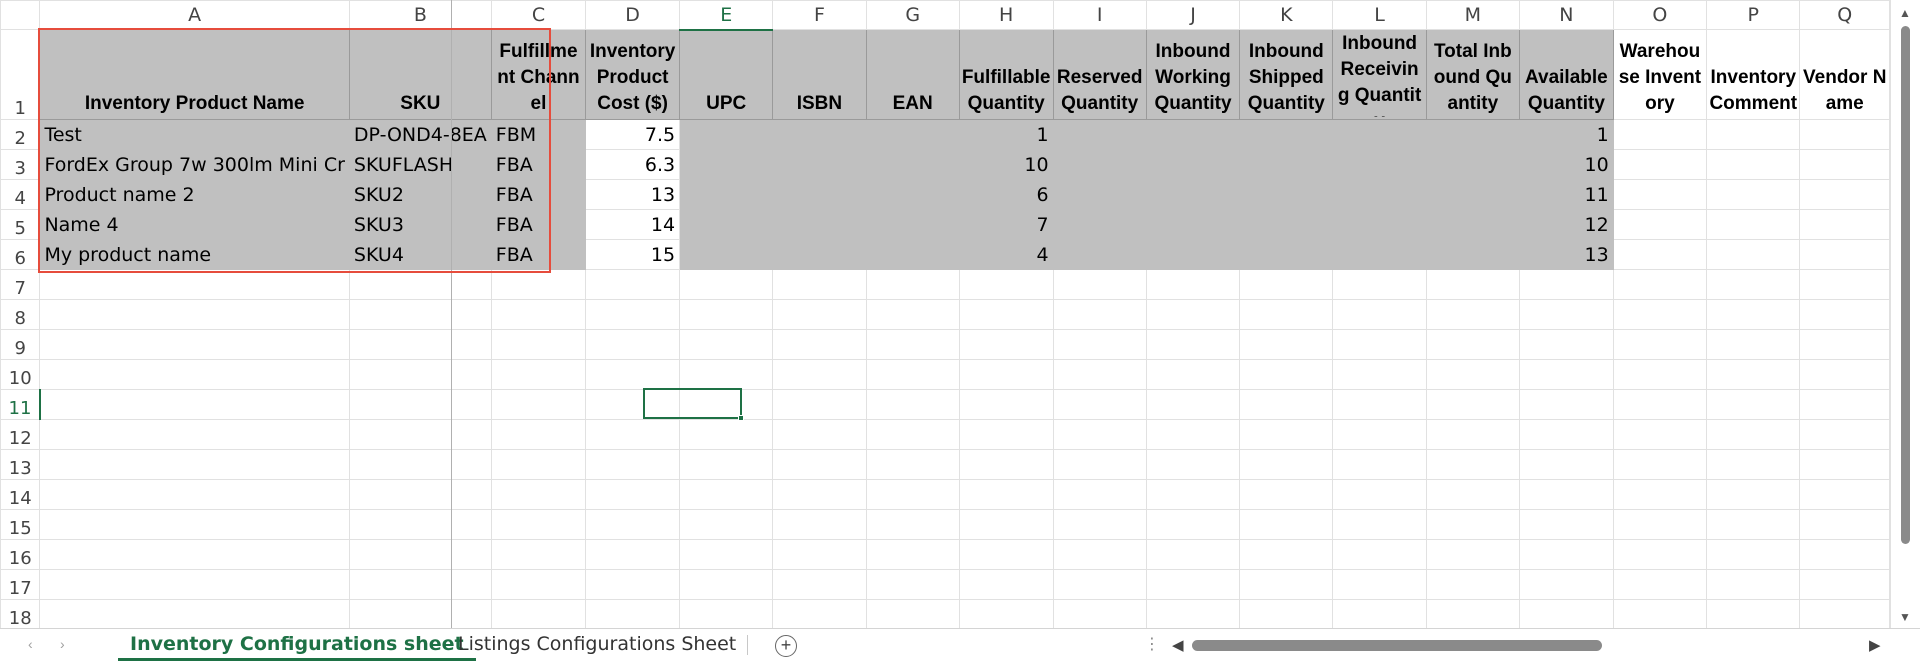 The image size is (1920, 663). I want to click on fulfillable-cell: 7, so click(1006, 224).